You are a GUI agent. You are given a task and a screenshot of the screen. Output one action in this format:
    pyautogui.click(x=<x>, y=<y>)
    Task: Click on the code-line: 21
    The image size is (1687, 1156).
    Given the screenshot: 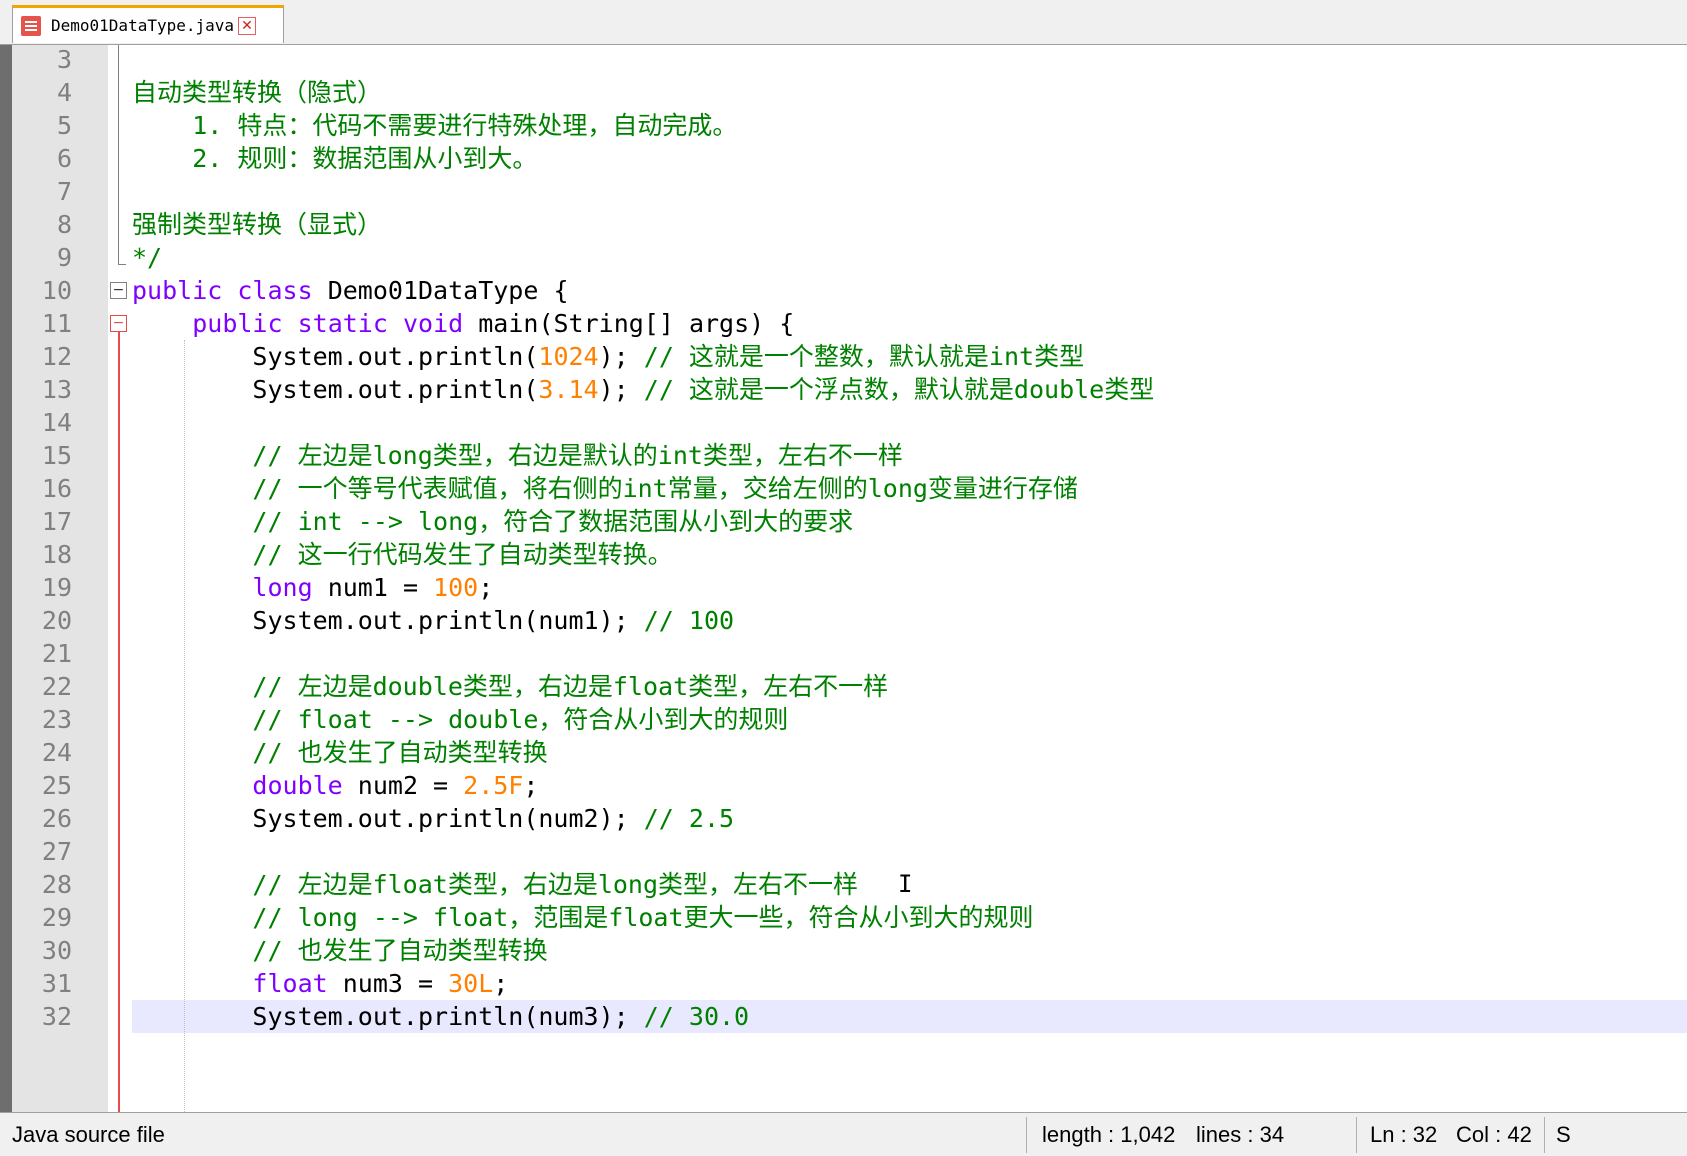 What is the action you would take?
    pyautogui.click(x=843, y=653)
    